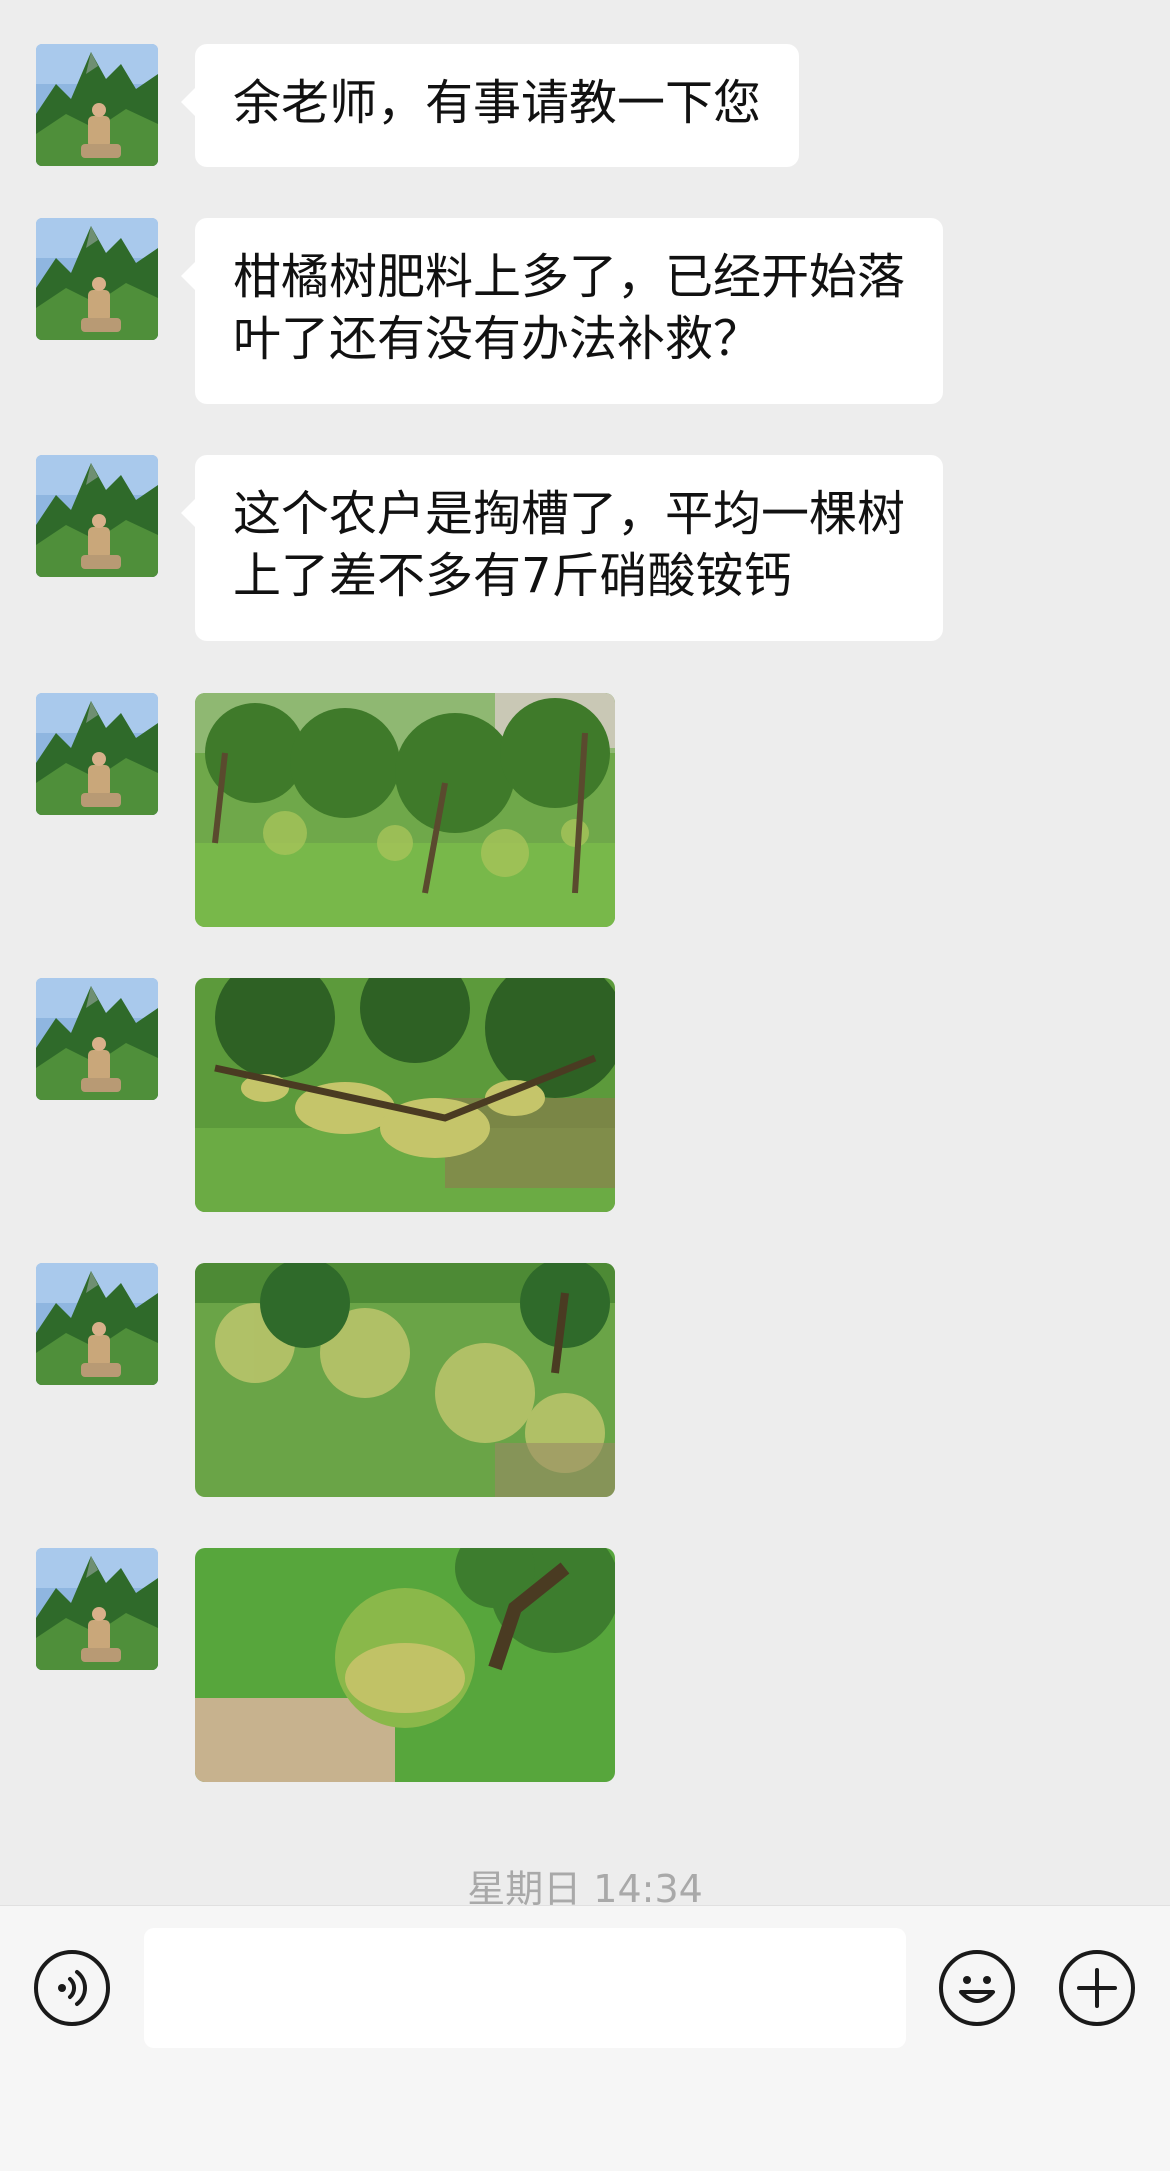  Describe the element at coordinates (497, 339) in the screenshot. I see `message-text-line: 叶了还有没有办法补救？` at that location.